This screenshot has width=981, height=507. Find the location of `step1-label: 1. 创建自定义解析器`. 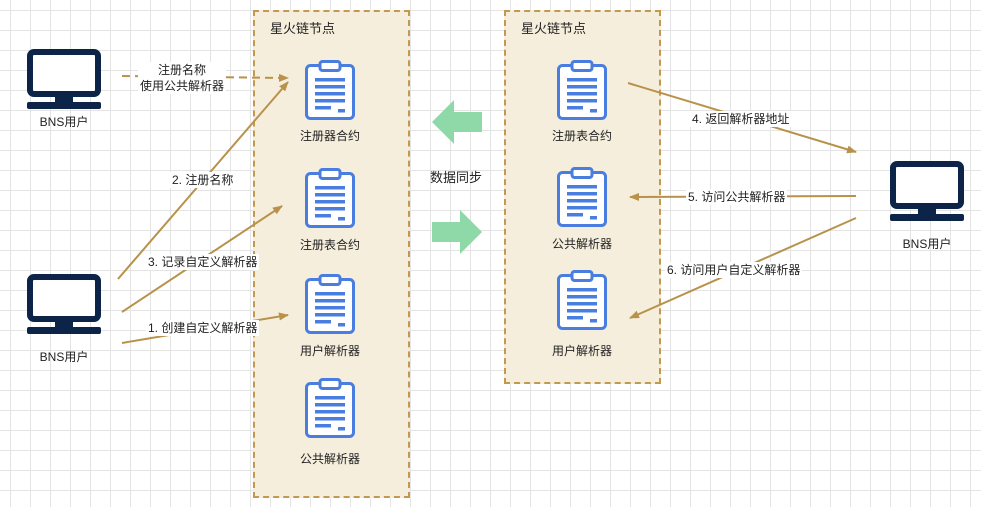

step1-label: 1. 创建自定义解析器 is located at coordinates (203, 328).